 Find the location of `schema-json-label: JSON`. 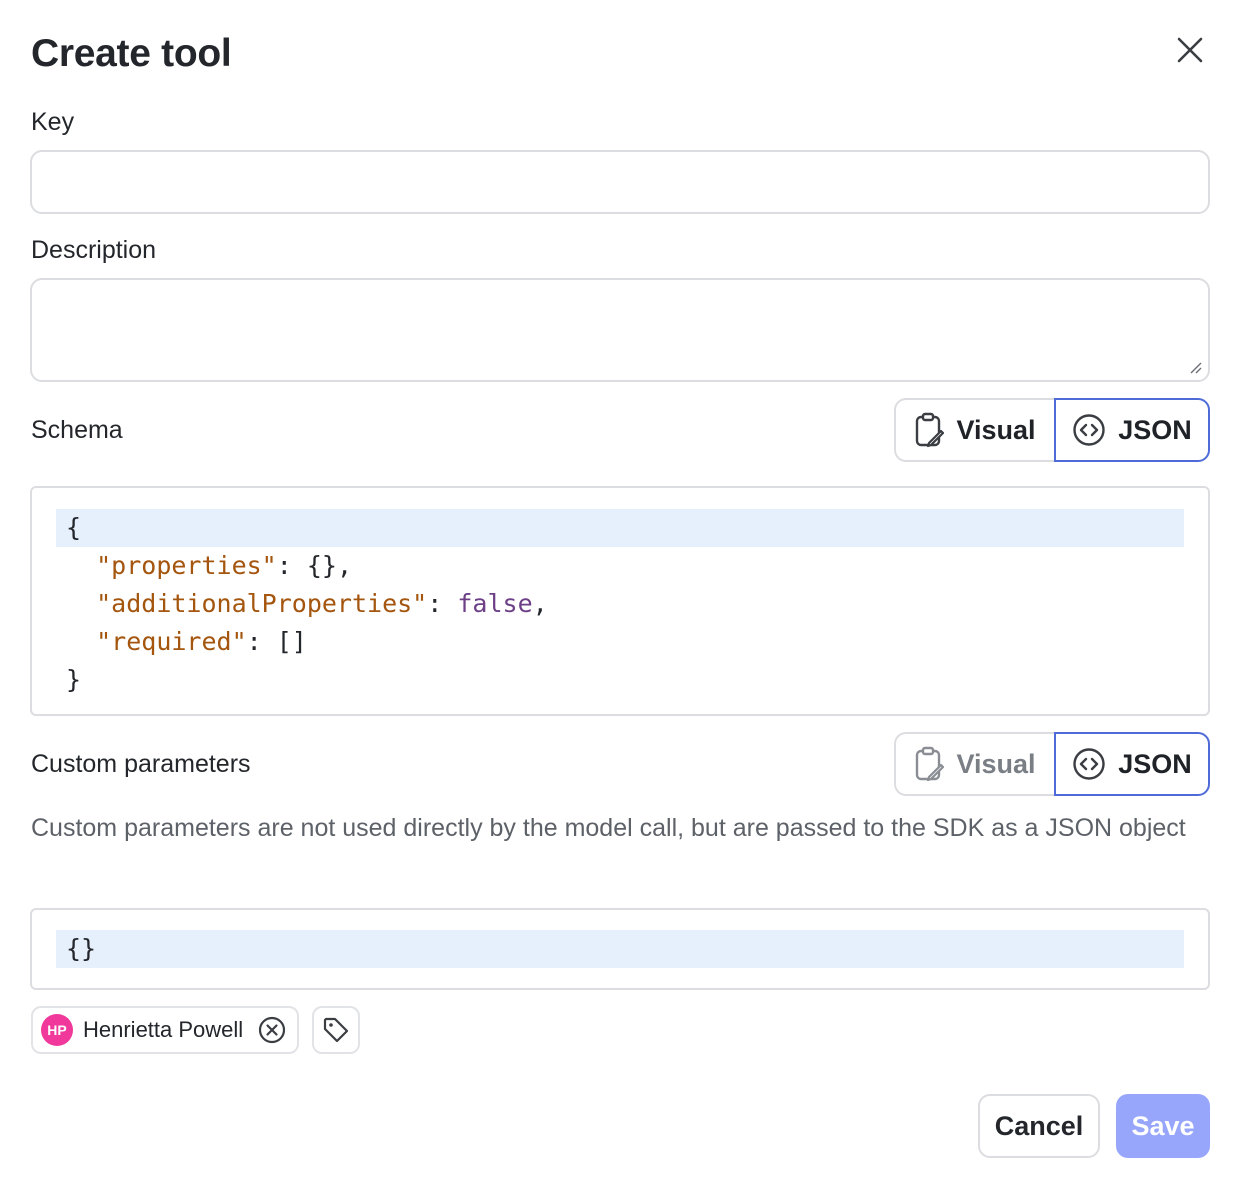

schema-json-label: JSON is located at coordinates (1155, 429).